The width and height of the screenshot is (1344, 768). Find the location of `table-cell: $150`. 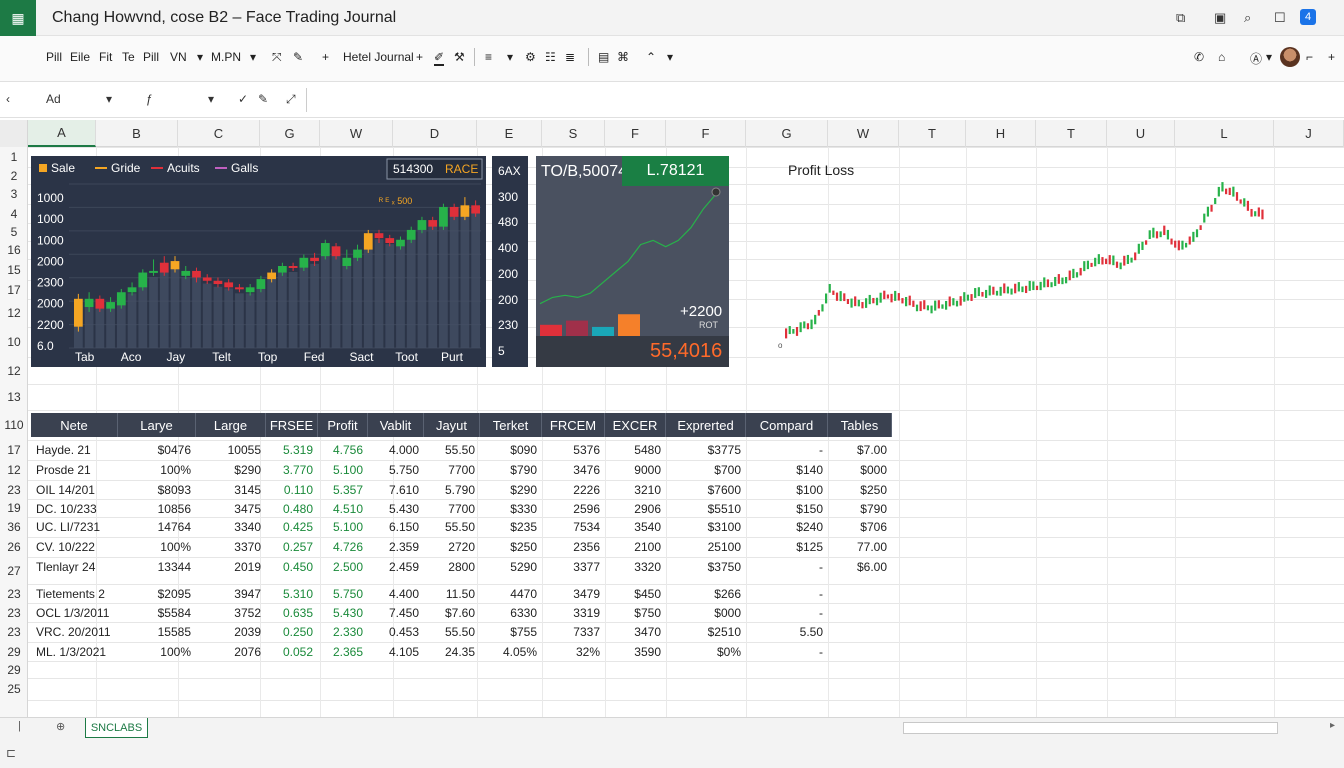

table-cell: $150 is located at coordinates (787, 509).